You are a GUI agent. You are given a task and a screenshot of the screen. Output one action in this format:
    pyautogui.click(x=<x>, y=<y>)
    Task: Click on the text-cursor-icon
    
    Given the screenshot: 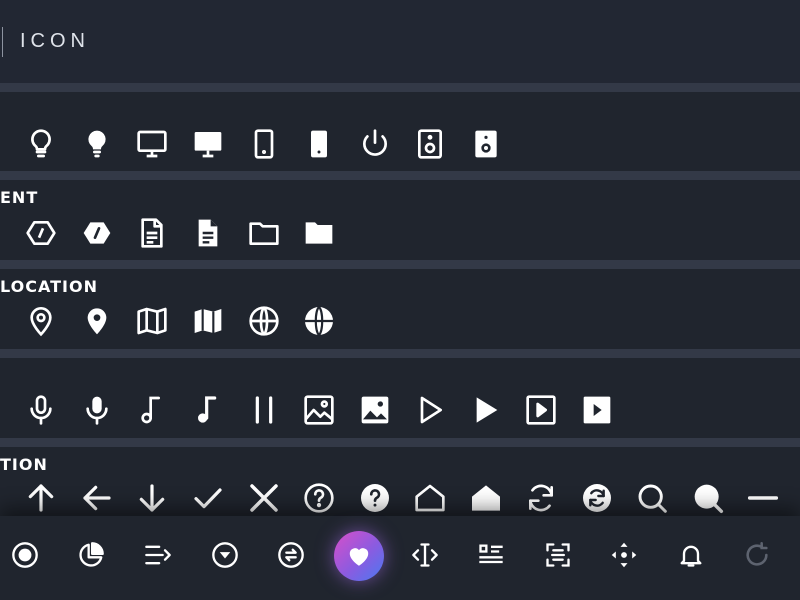 What is the action you would take?
    pyautogui.click(x=425, y=555)
    